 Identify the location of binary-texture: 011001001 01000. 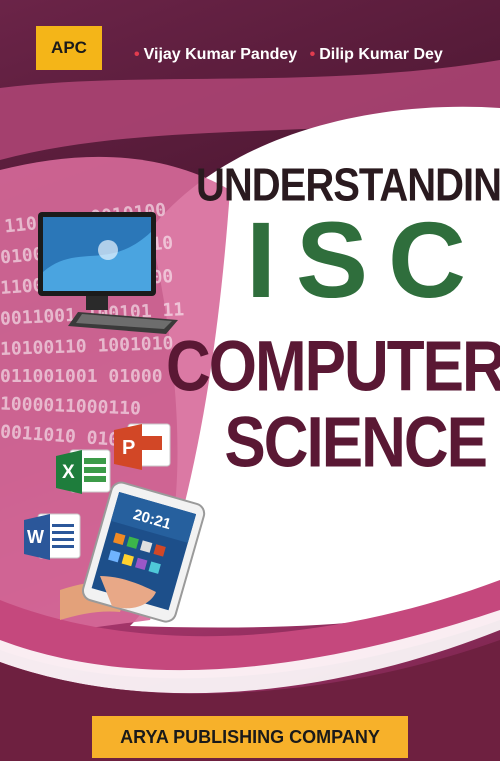
(81, 376).